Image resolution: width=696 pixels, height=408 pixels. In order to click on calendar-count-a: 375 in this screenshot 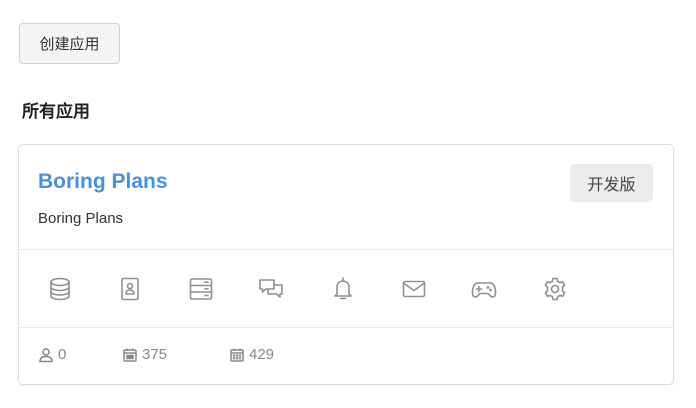, I will do `click(155, 354)`.